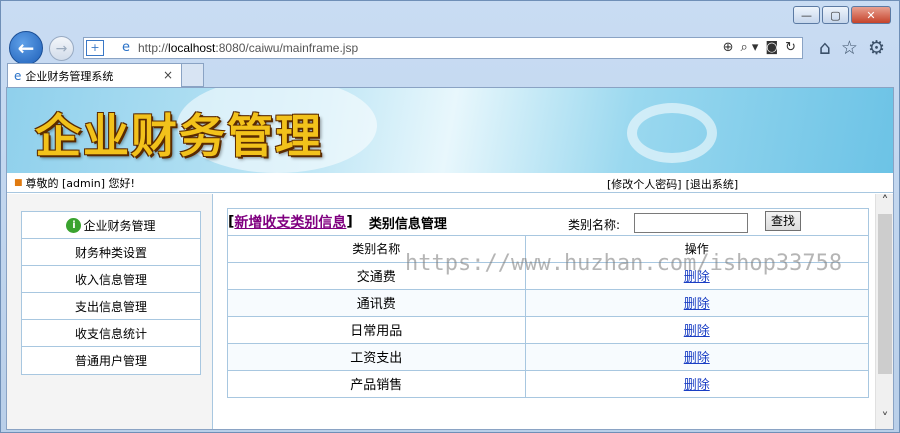 The image size is (900, 433). I want to click on maximize-button: ▢, so click(835, 15).